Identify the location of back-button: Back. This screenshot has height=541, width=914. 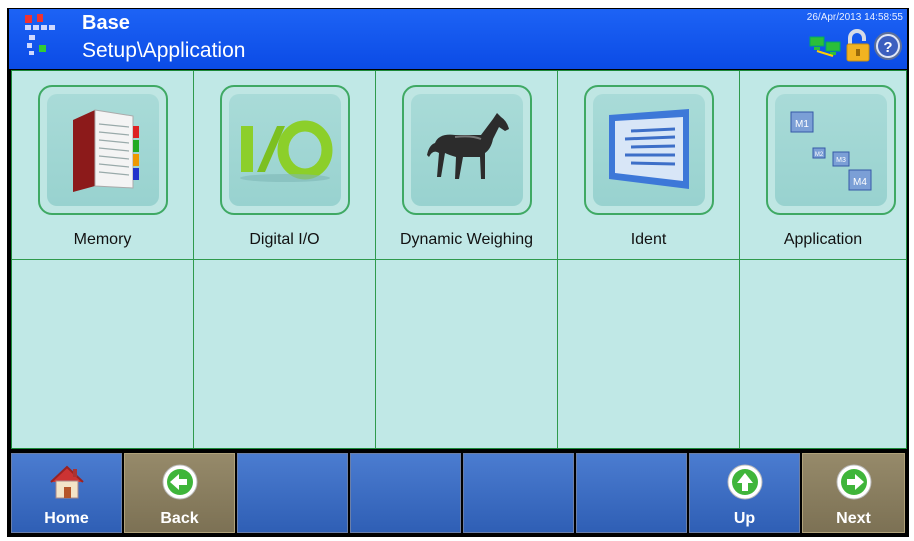
(179, 493).